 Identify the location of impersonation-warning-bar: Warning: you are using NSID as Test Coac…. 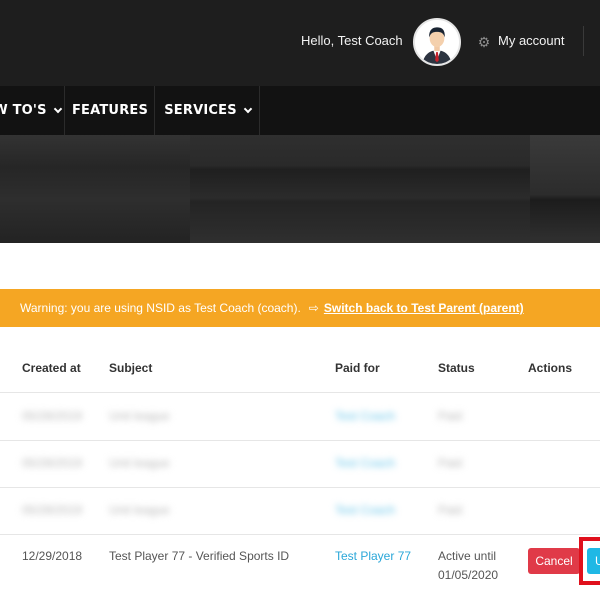
(300, 308).